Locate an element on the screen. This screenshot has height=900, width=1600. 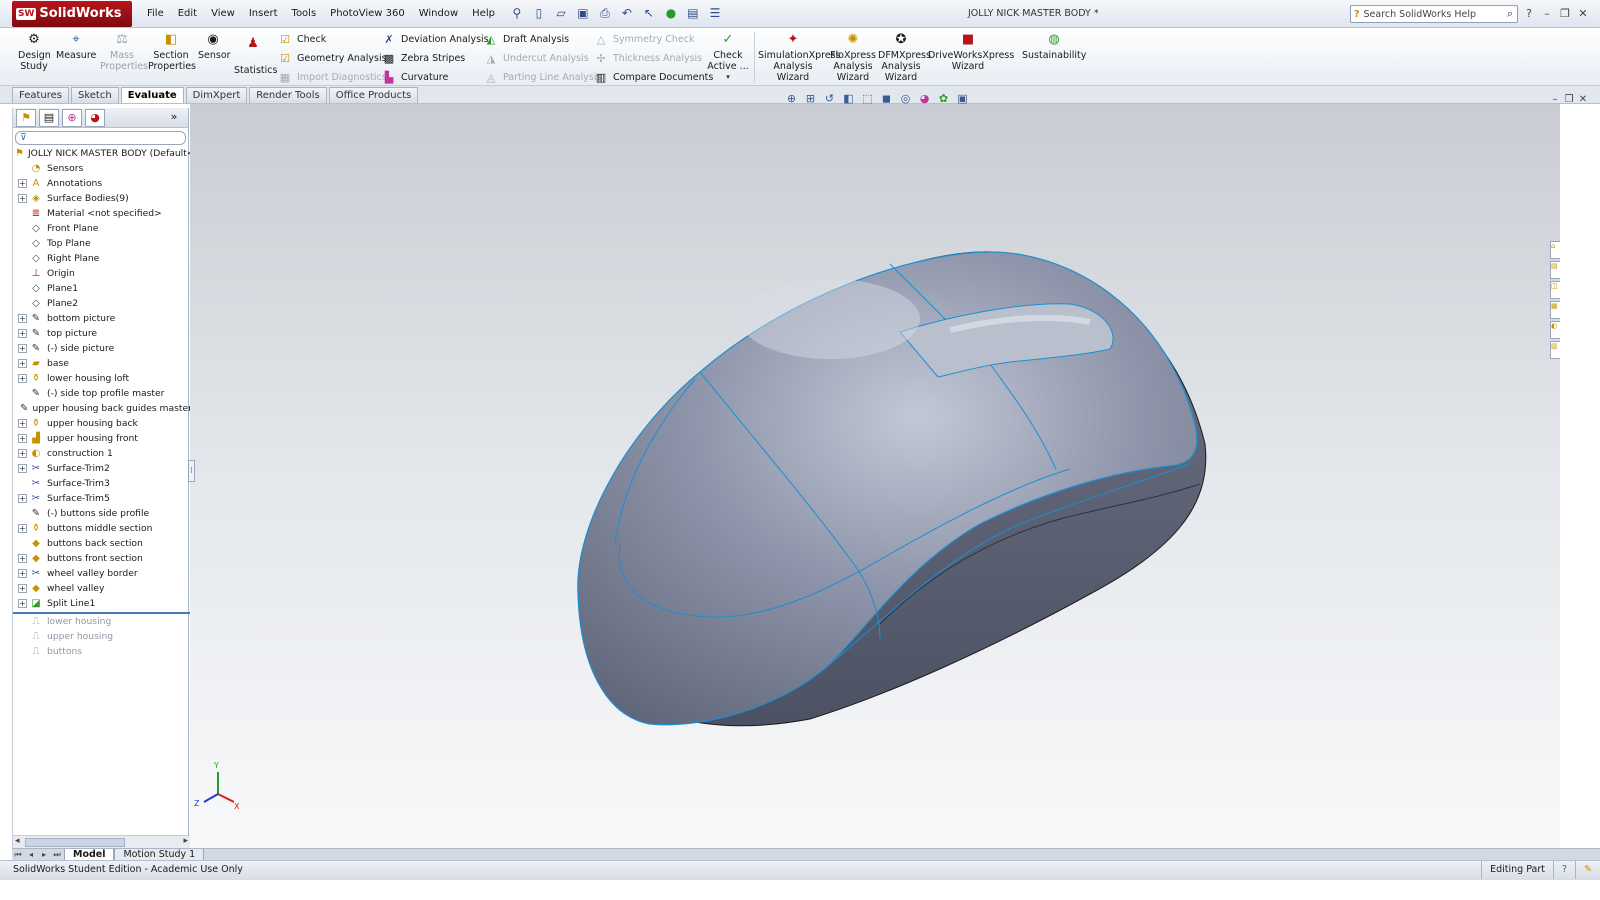
tab-last-icon: ⏭ is located at coordinates (57, 855).